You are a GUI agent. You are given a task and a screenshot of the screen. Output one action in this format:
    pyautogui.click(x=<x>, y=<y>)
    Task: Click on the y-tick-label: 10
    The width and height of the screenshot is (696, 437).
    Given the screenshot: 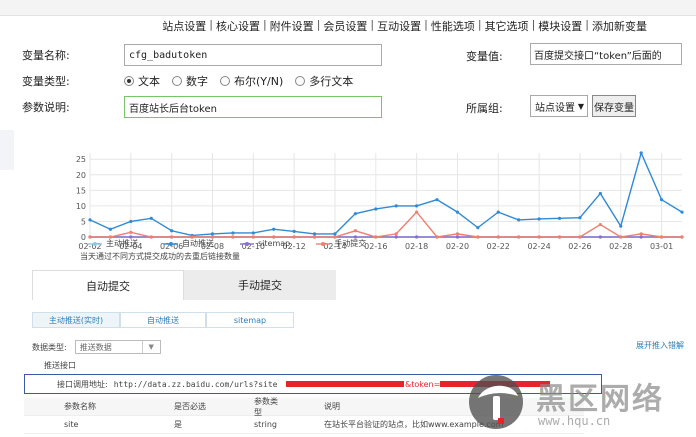 What is the action you would take?
    pyautogui.click(x=81, y=206)
    